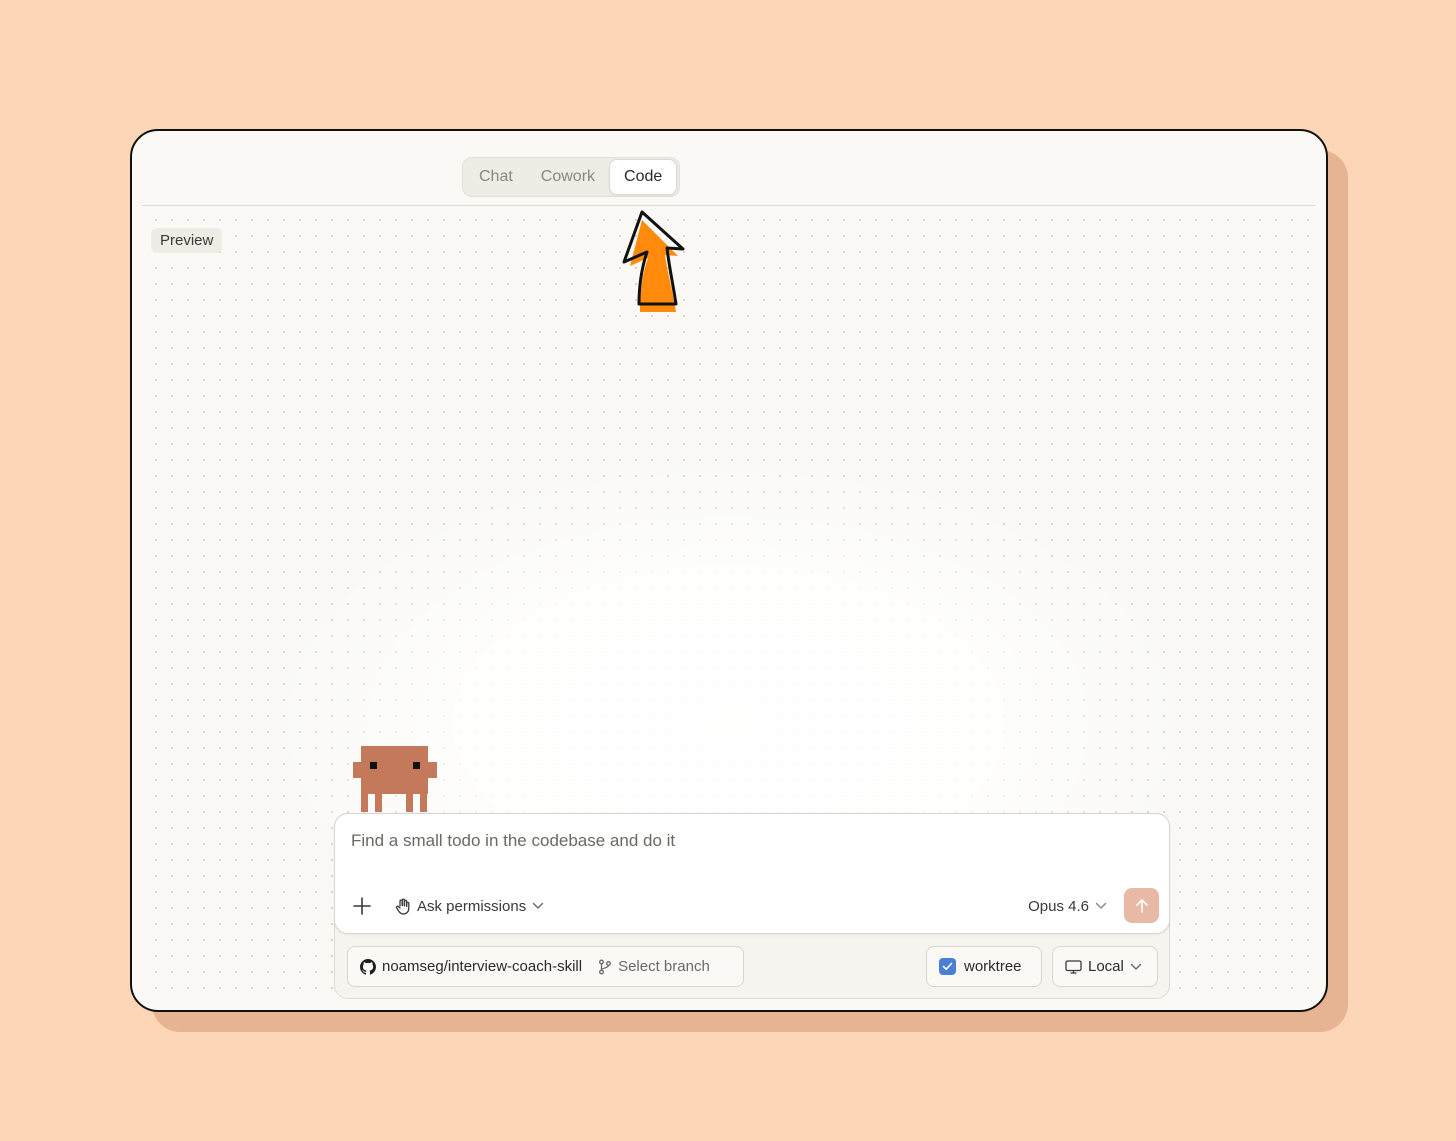 The width and height of the screenshot is (1456, 1141). What do you see at coordinates (993, 966) in the screenshot?
I see `worktree-label: worktree` at bounding box center [993, 966].